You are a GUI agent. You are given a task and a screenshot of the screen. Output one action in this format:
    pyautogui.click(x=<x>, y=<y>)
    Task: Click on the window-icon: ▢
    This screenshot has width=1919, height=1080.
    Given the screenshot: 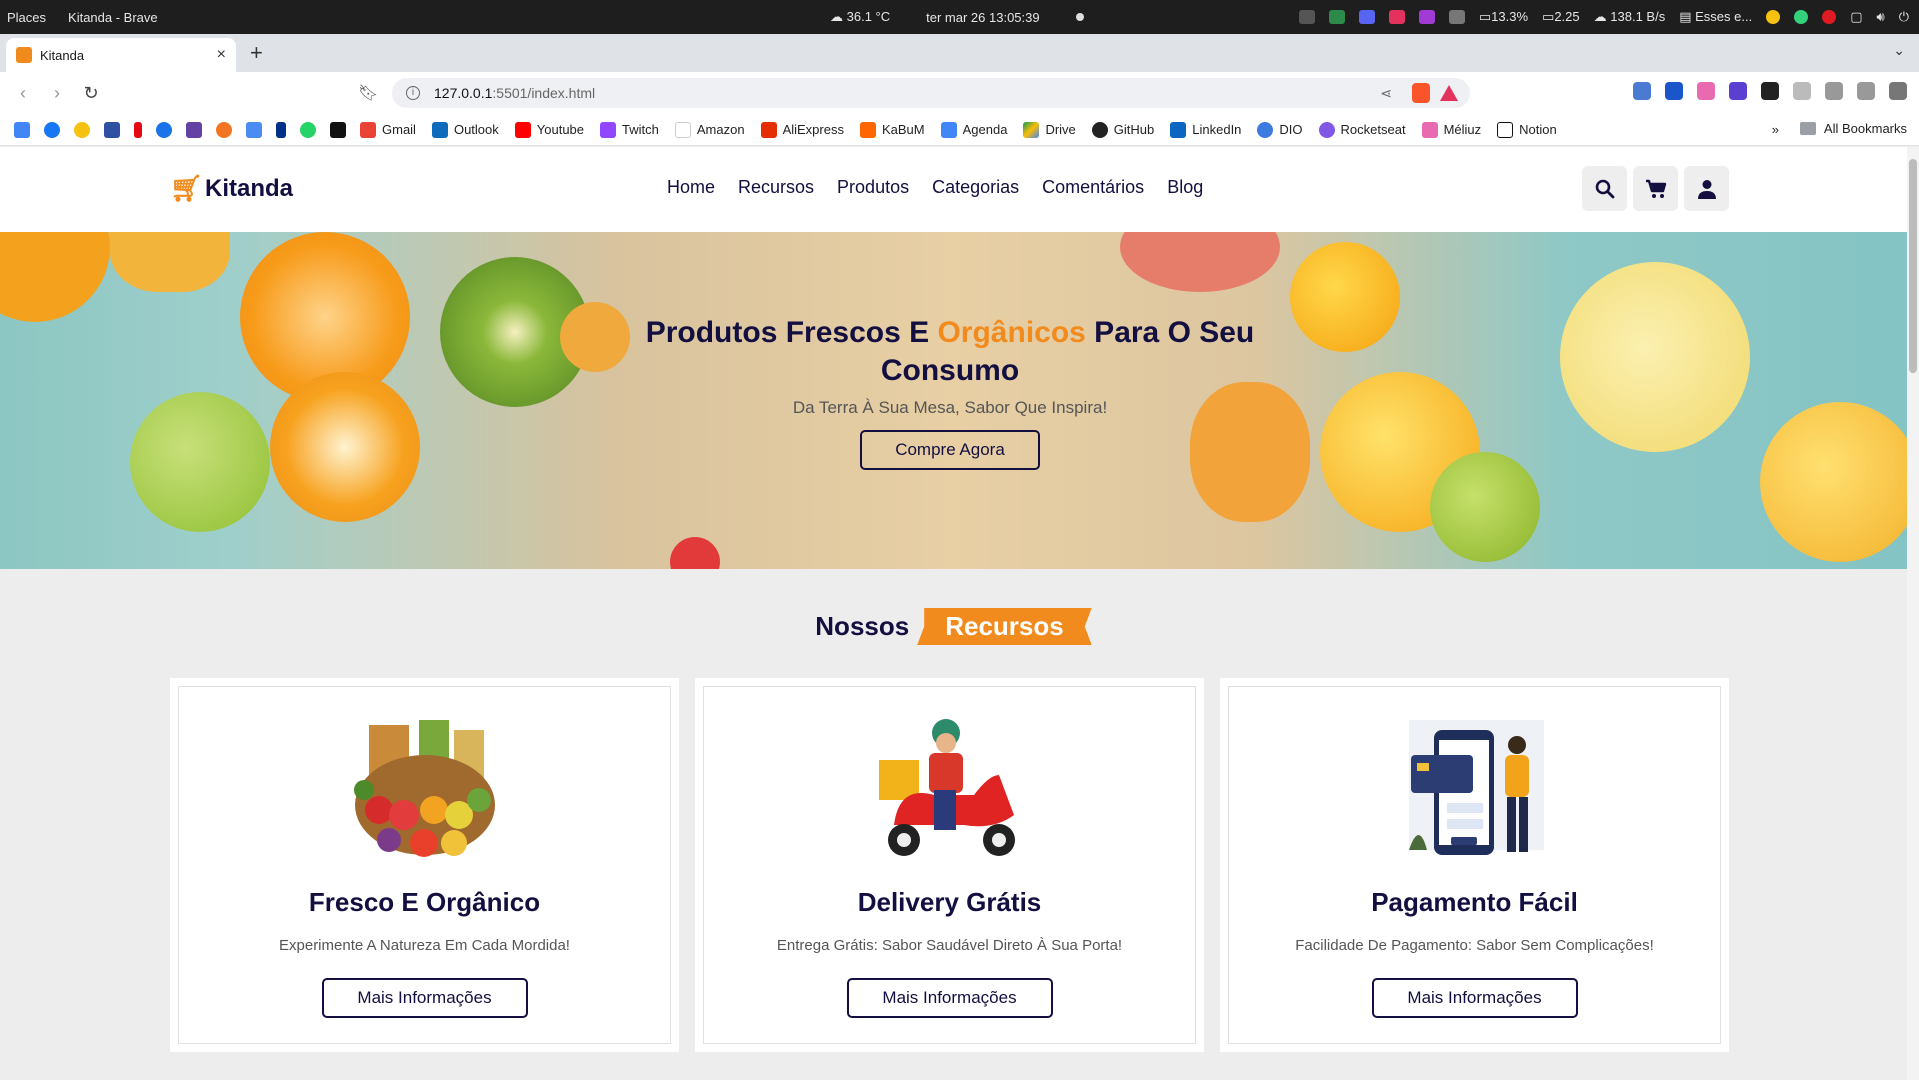 What is the action you would take?
    pyautogui.click(x=1856, y=17)
    